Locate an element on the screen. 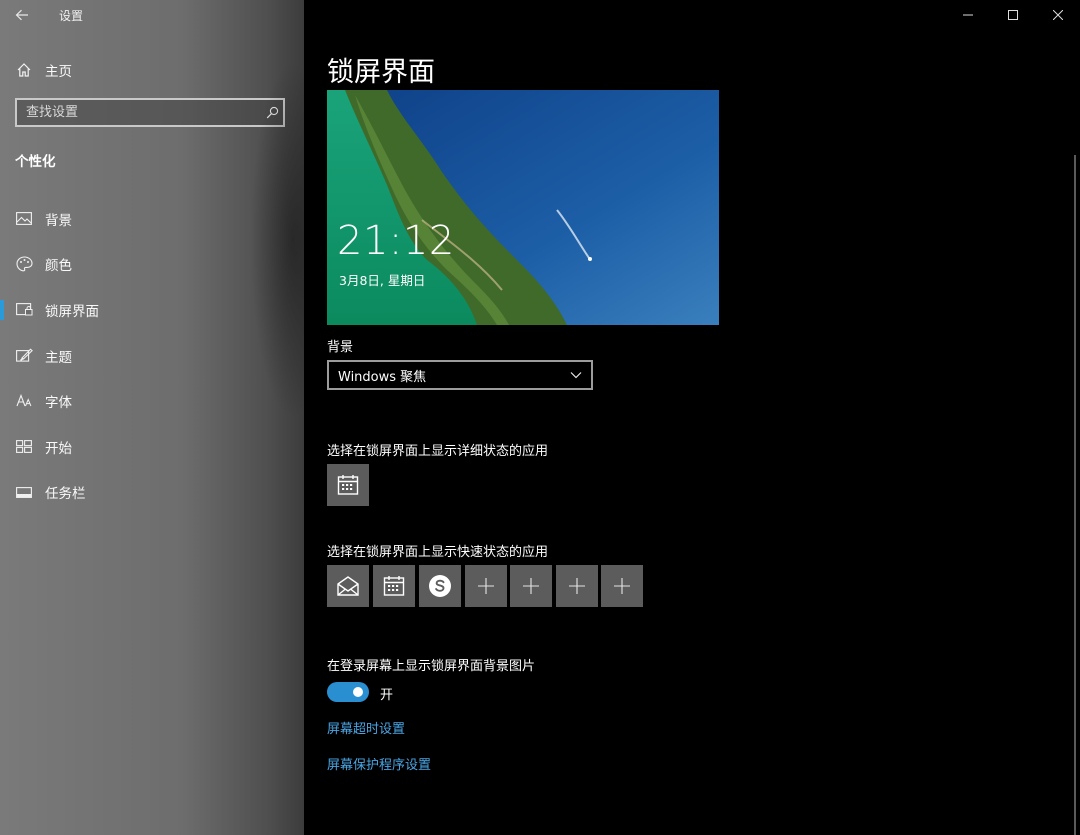 The image size is (1080, 835). sidebar-item-label: 任务栏 is located at coordinates (65, 494).